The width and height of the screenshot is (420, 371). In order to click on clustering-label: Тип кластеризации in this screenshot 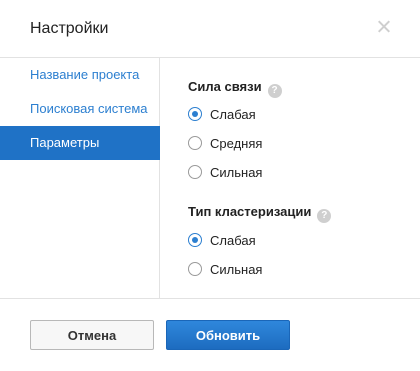, I will do `click(250, 211)`.